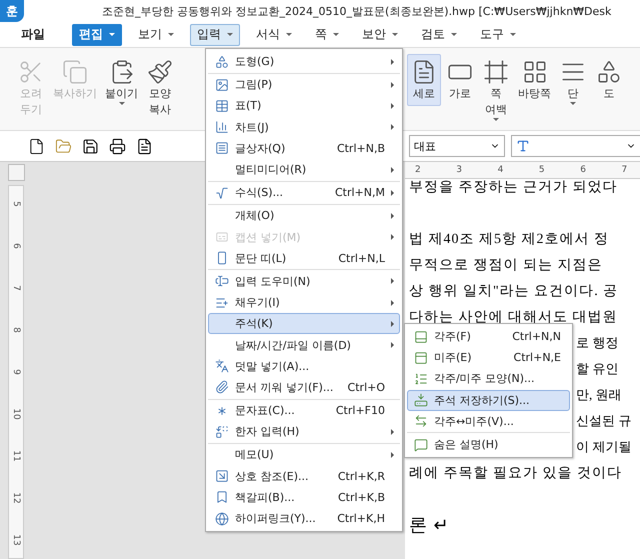 This screenshot has width=640, height=559. What do you see at coordinates (515, 473) in the screenshot?
I see `document-text: 례에 주목할 필요가 있을 것이다` at bounding box center [515, 473].